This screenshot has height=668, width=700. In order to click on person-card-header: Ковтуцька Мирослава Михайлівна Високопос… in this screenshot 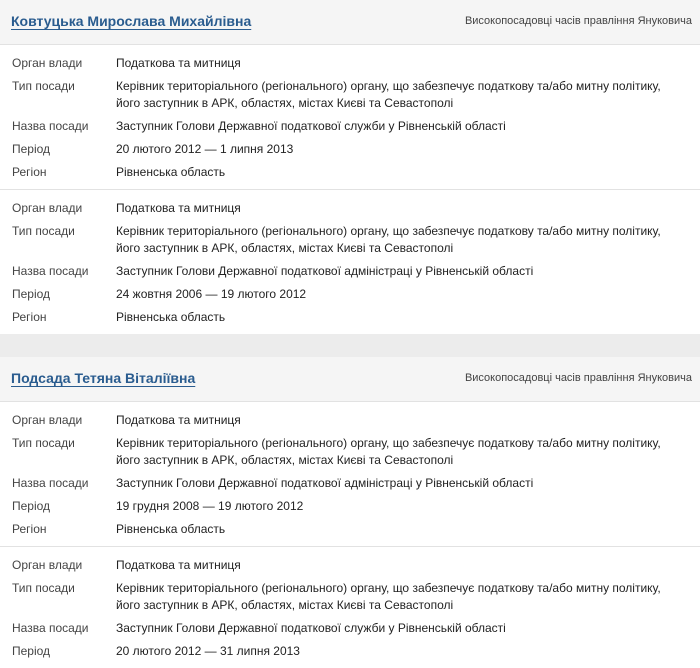, I will do `click(350, 22)`.